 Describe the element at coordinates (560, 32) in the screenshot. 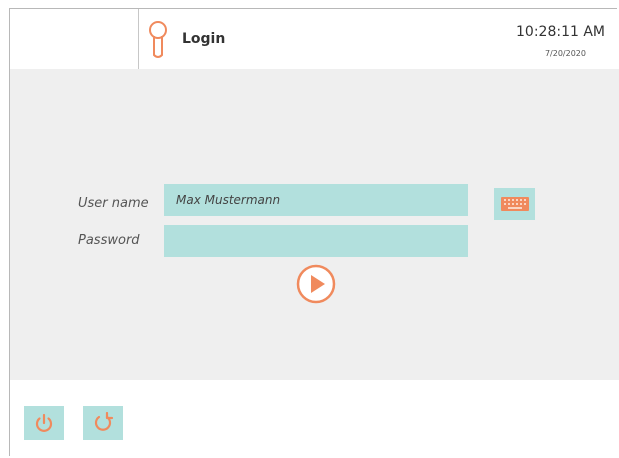

I see `clock-time: 10:28:11 AM` at that location.